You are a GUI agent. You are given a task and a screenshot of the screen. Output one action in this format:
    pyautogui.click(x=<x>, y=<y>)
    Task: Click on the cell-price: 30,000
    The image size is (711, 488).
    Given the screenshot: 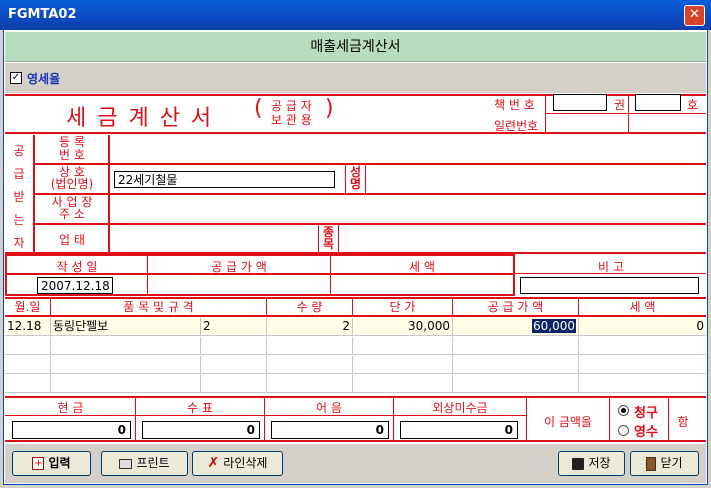 What is the action you would take?
    pyautogui.click(x=403, y=326)
    